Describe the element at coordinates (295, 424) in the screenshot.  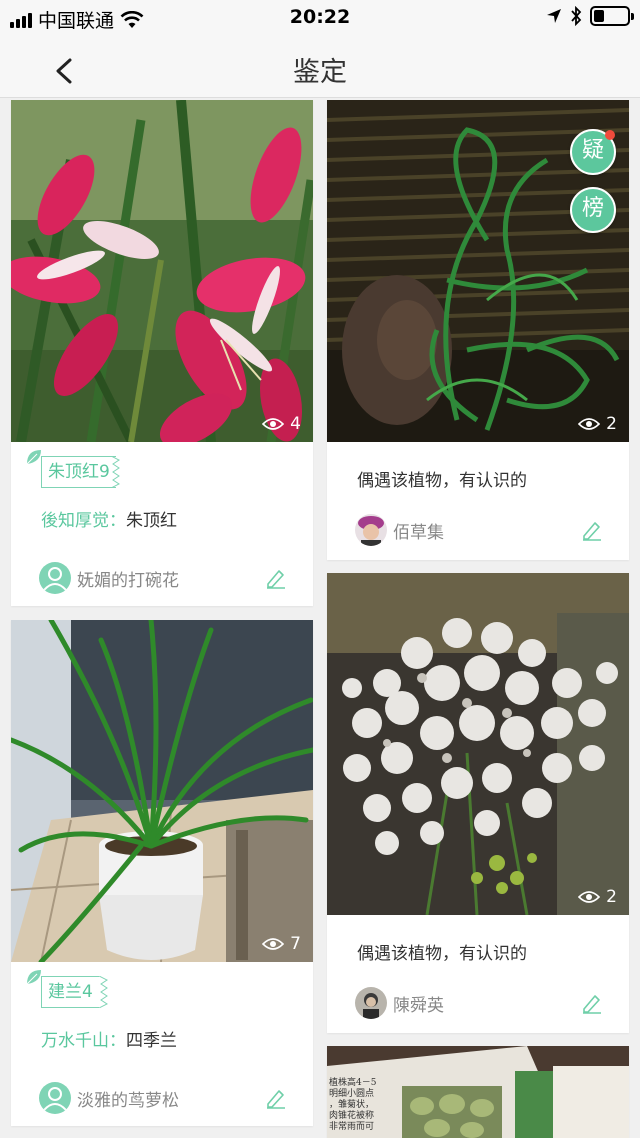
I see `view-count-value: 4` at that location.